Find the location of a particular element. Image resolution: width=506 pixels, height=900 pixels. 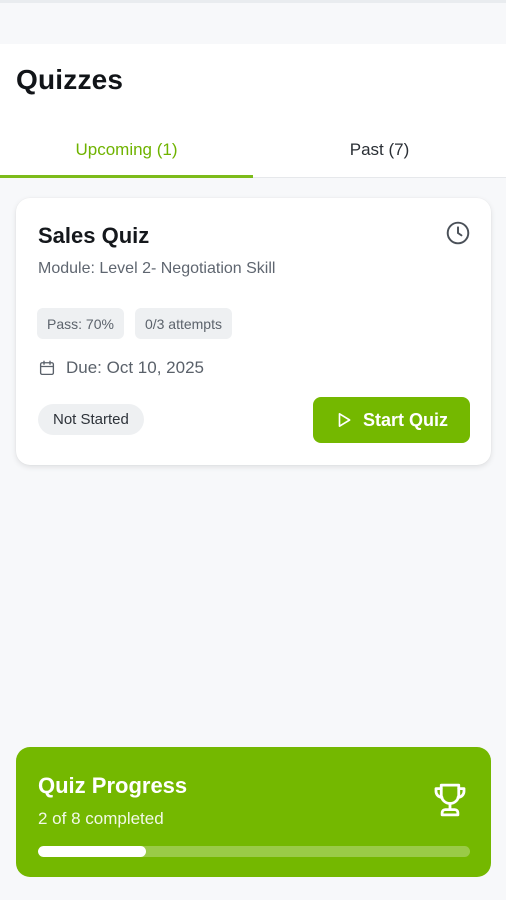

trophy-icon is located at coordinates (450, 800).